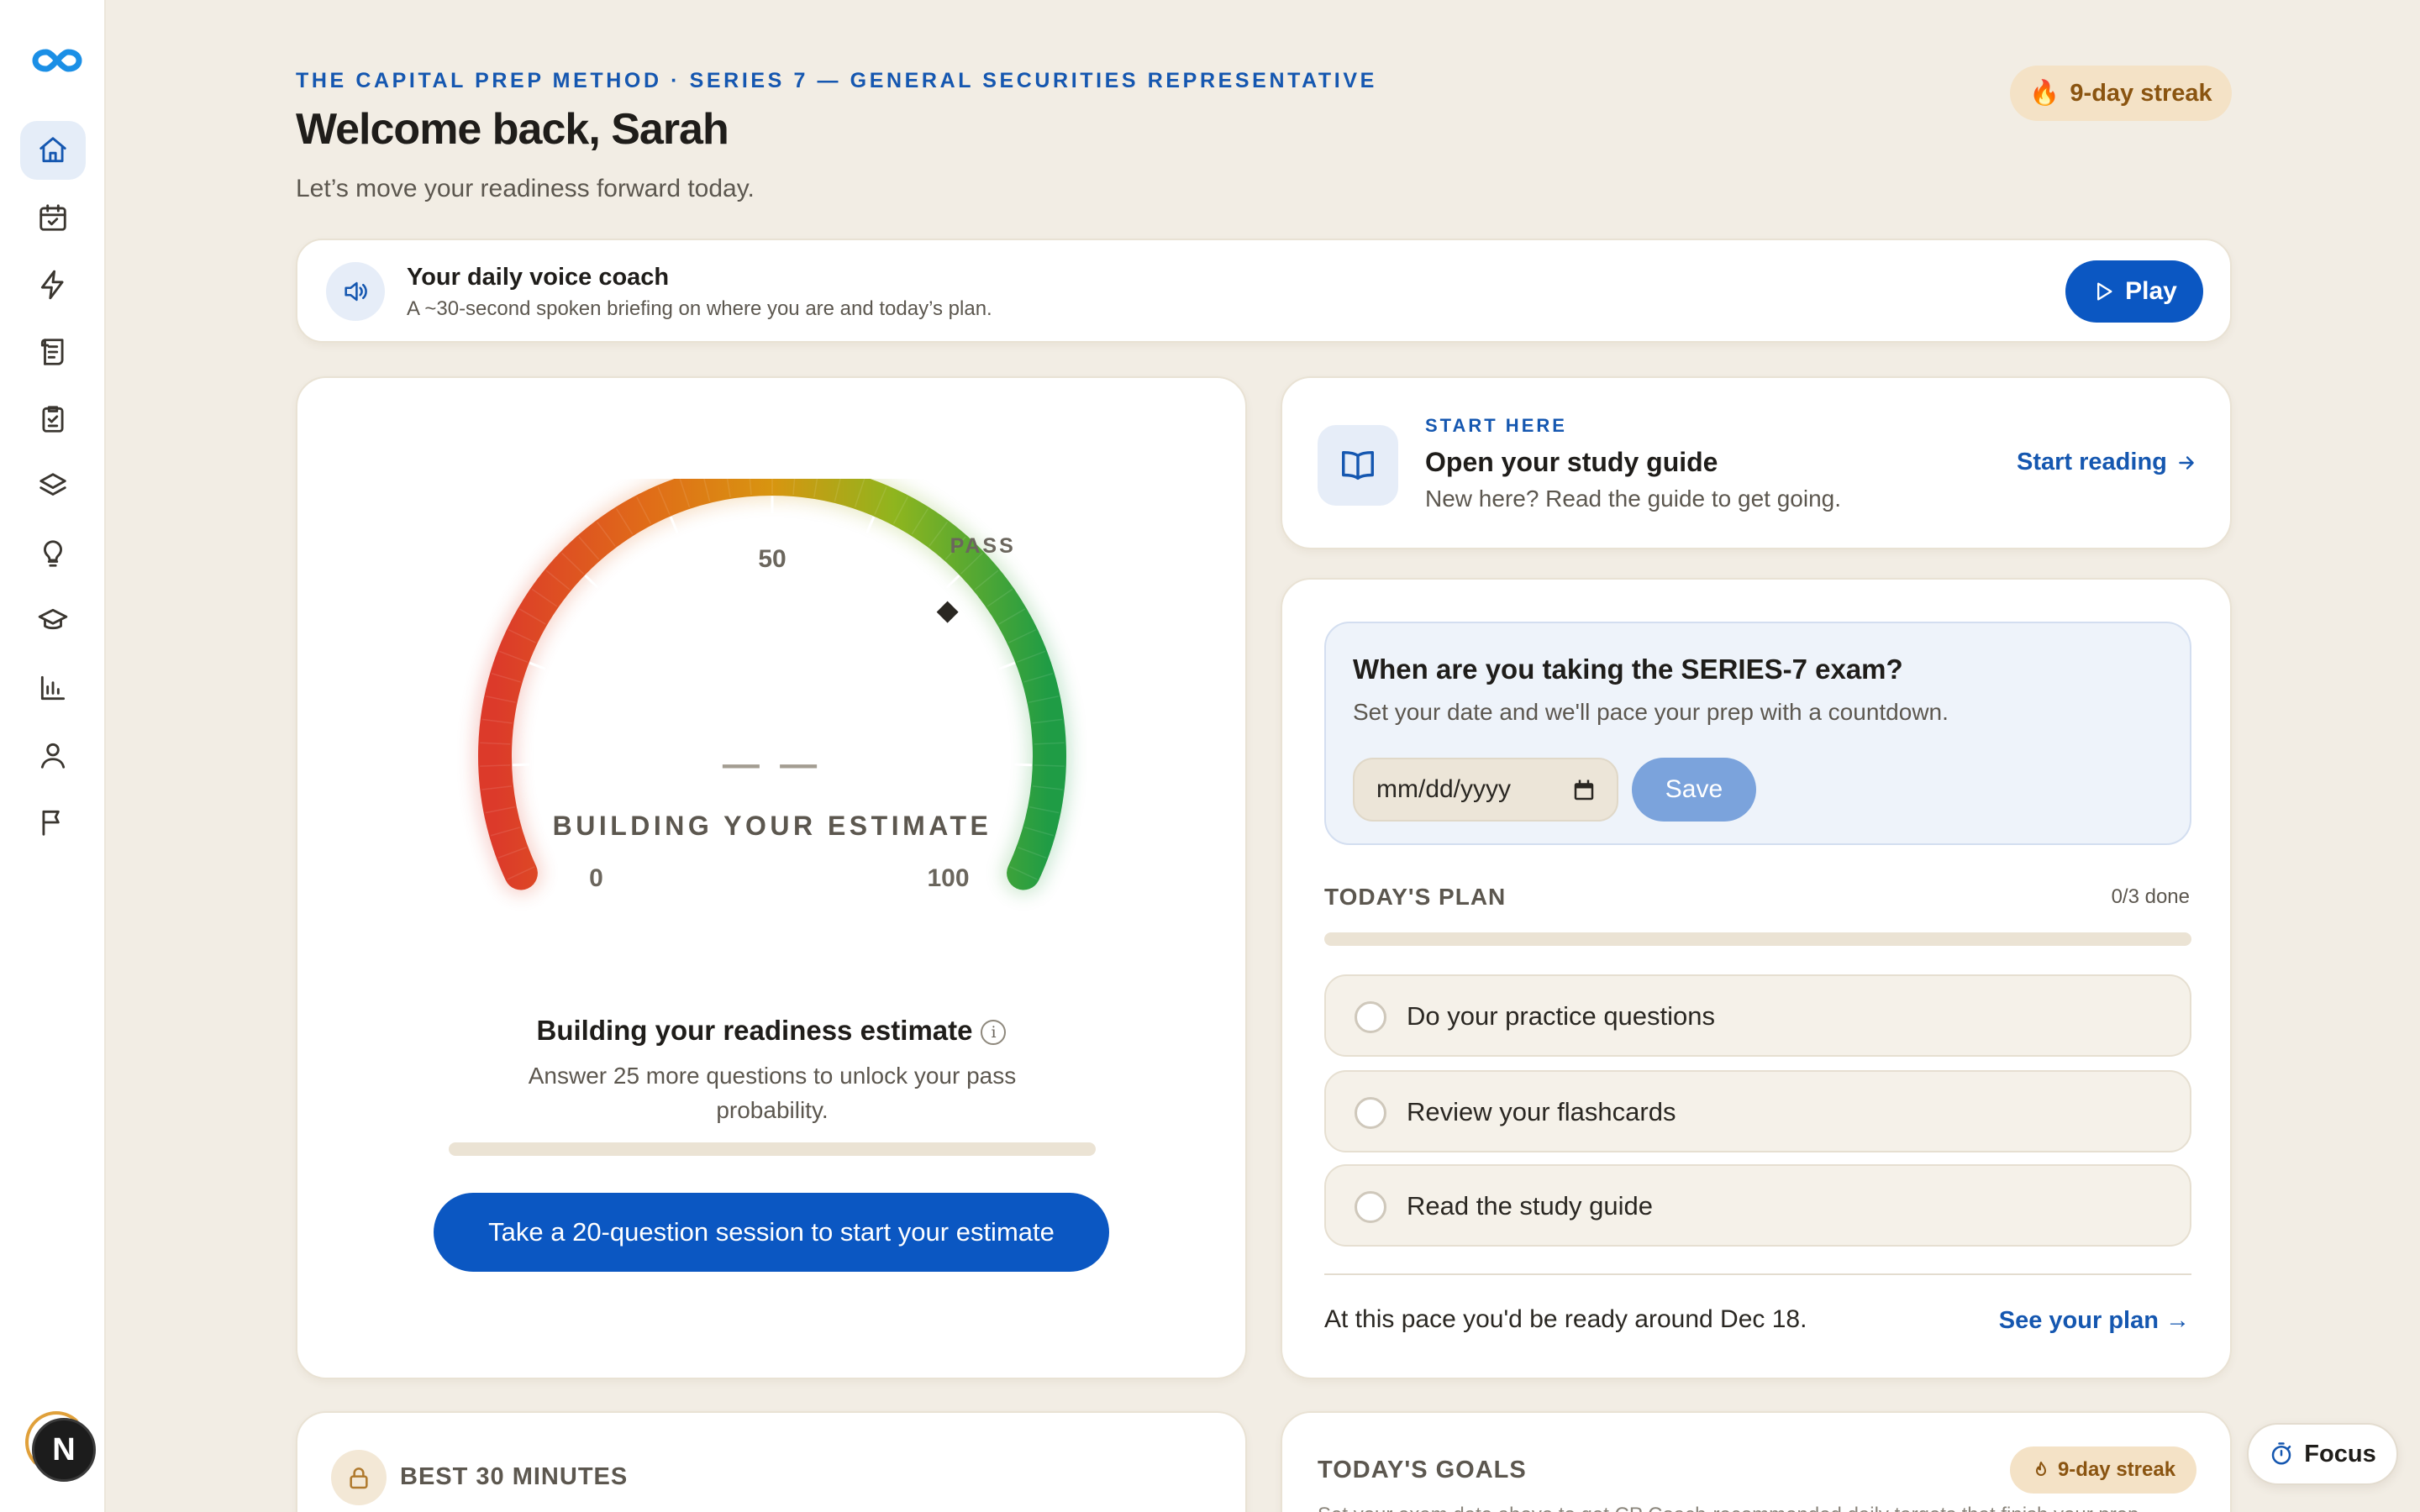  What do you see at coordinates (1628, 669) in the screenshot?
I see `exam-date-title: When are you taking the SERIES-7 exam?` at bounding box center [1628, 669].